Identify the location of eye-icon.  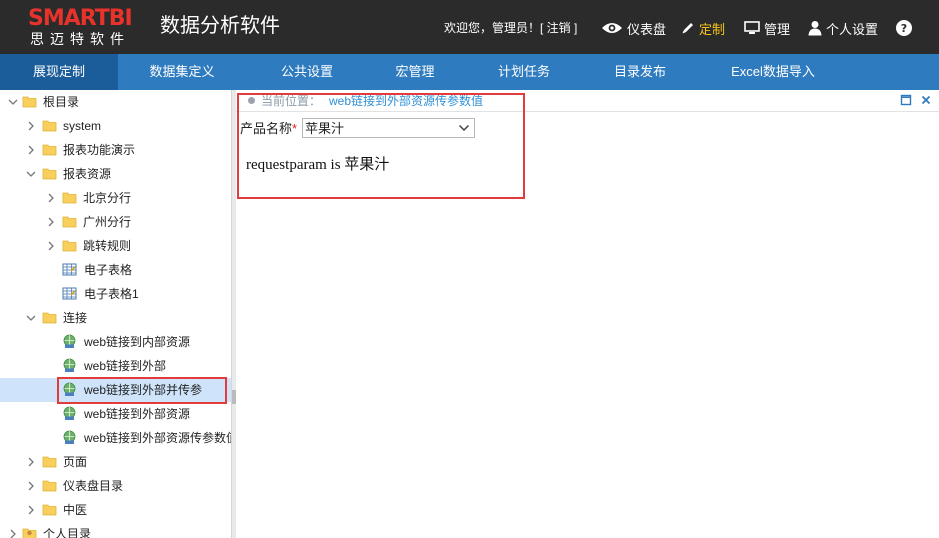
(612, 28).